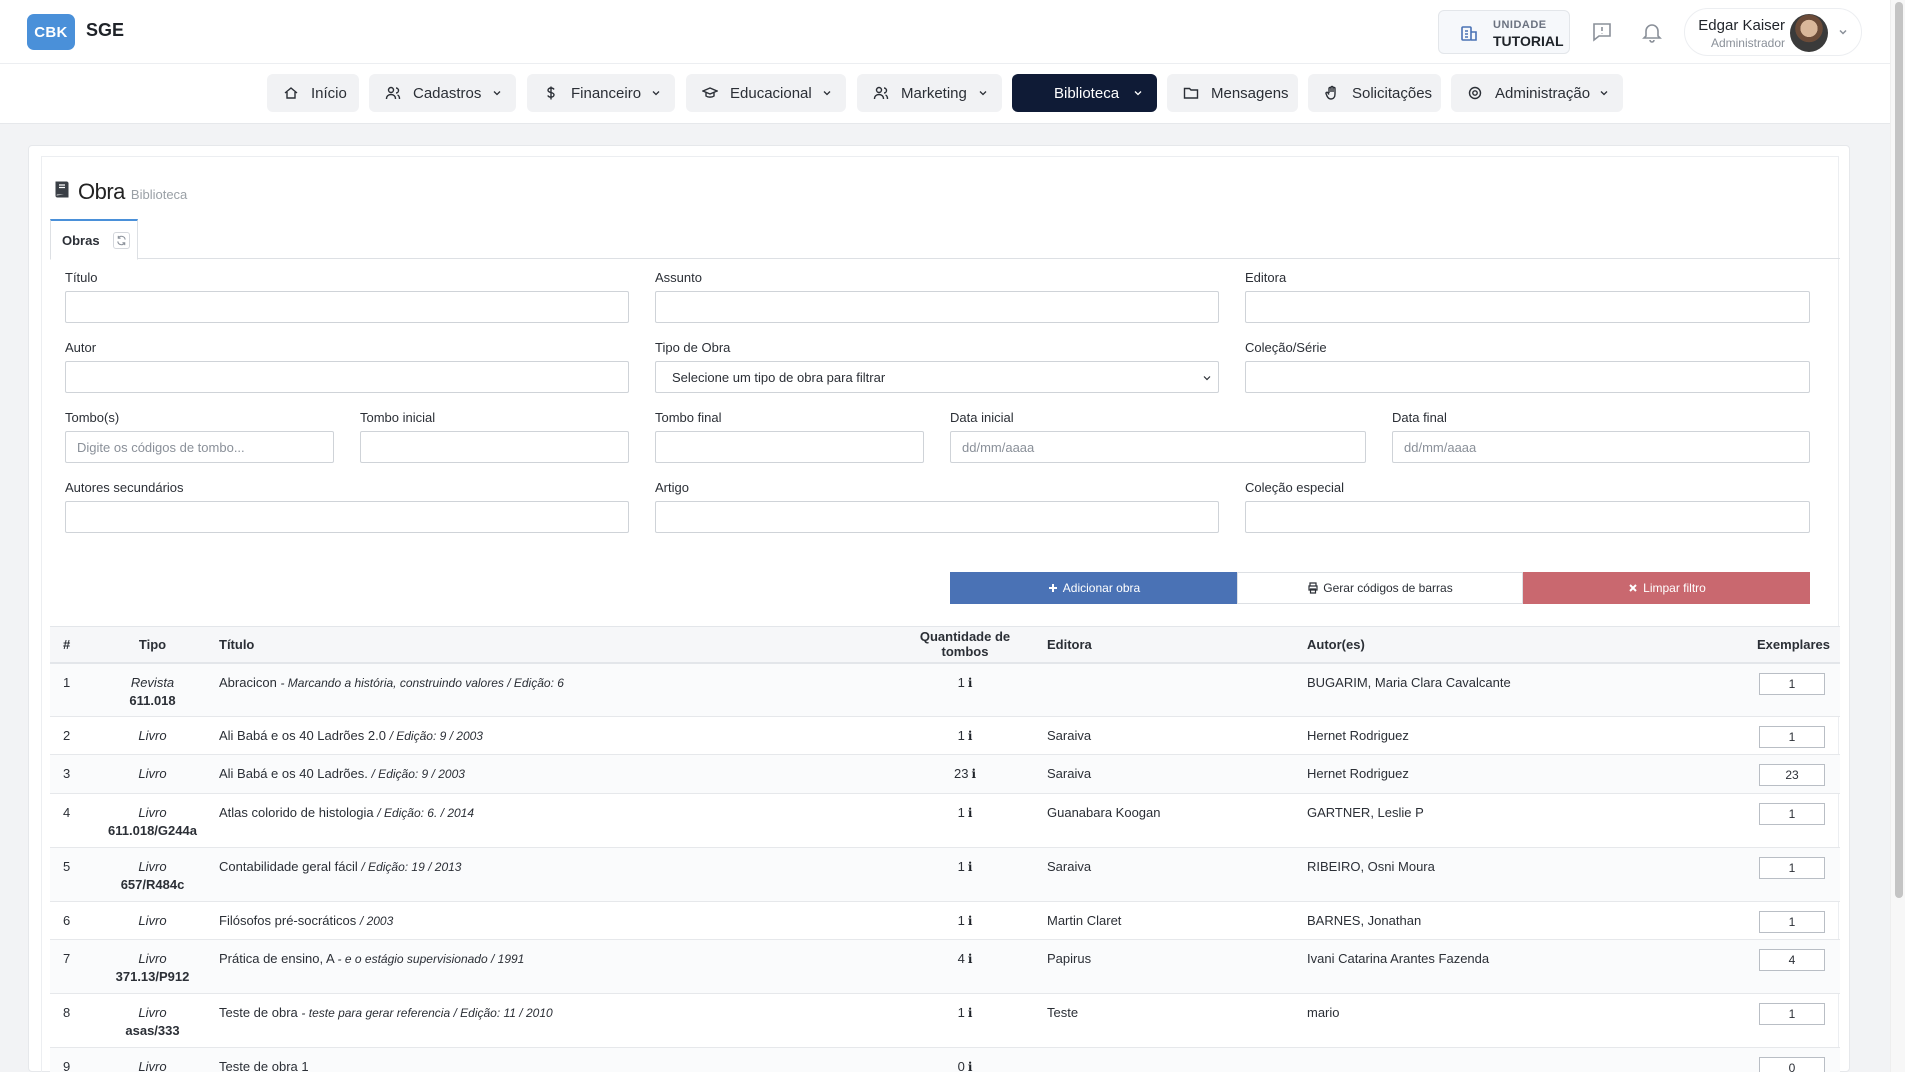 This screenshot has width=1905, height=1072. Describe the element at coordinates (1787, 645) in the screenshot. I see `col-exemplares: Exemplares` at that location.